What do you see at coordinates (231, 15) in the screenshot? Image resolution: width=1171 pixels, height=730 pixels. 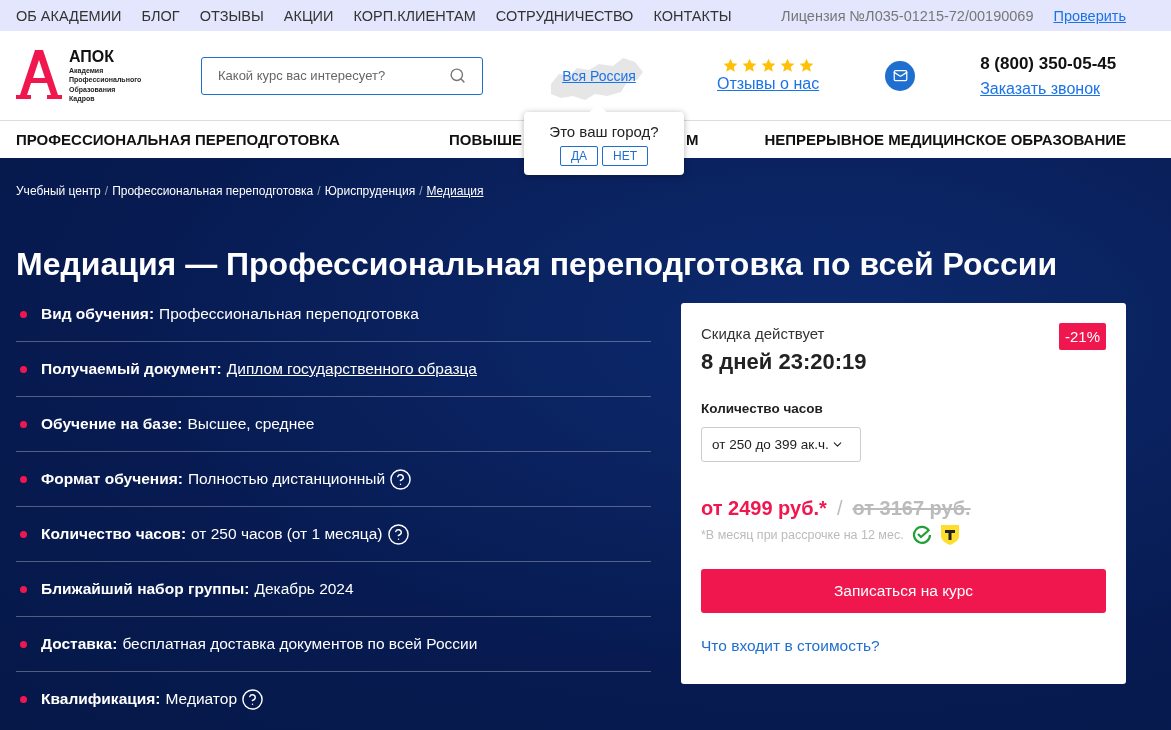 I see `top-menu-link: ОТЗЫВЫ` at bounding box center [231, 15].